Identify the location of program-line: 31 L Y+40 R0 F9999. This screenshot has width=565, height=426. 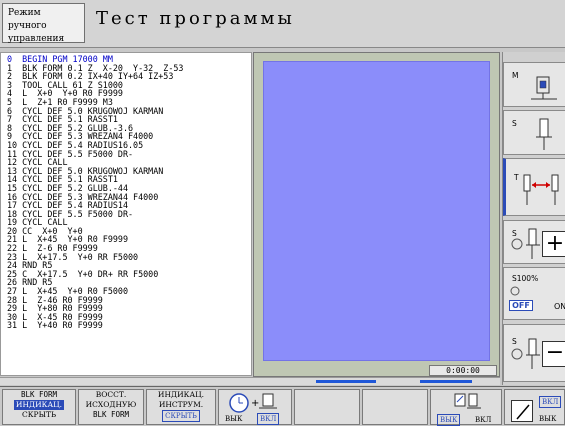
(129, 325).